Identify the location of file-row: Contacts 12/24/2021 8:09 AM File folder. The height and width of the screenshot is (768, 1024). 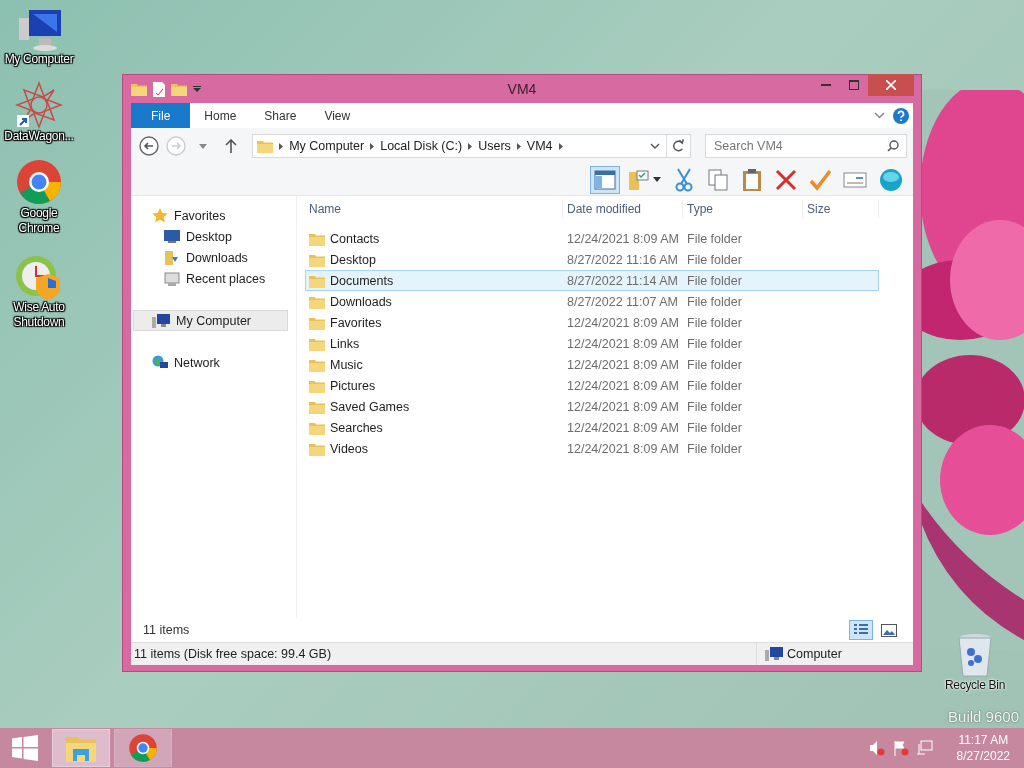
(592, 238).